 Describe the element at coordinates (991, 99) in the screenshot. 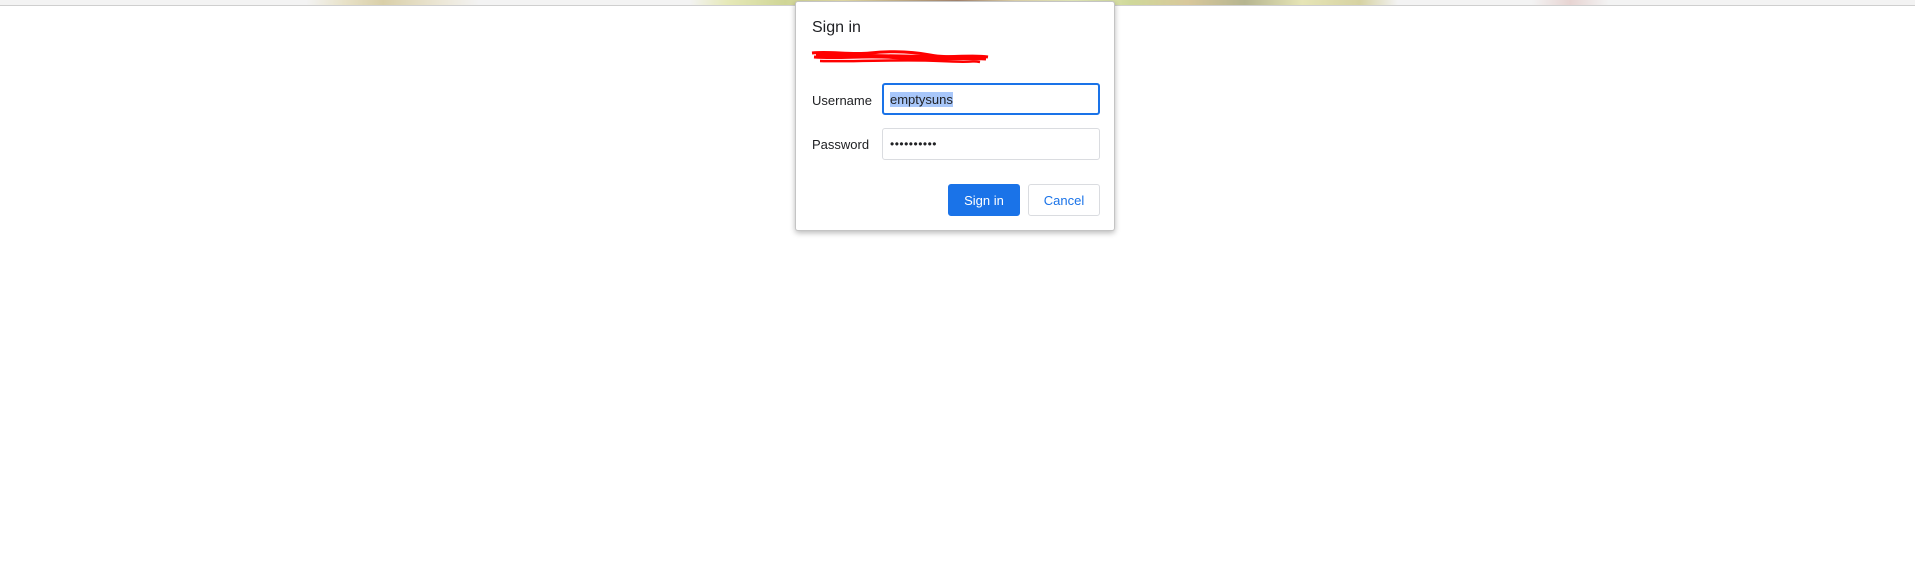

I see `username-field: emptysuns` at that location.